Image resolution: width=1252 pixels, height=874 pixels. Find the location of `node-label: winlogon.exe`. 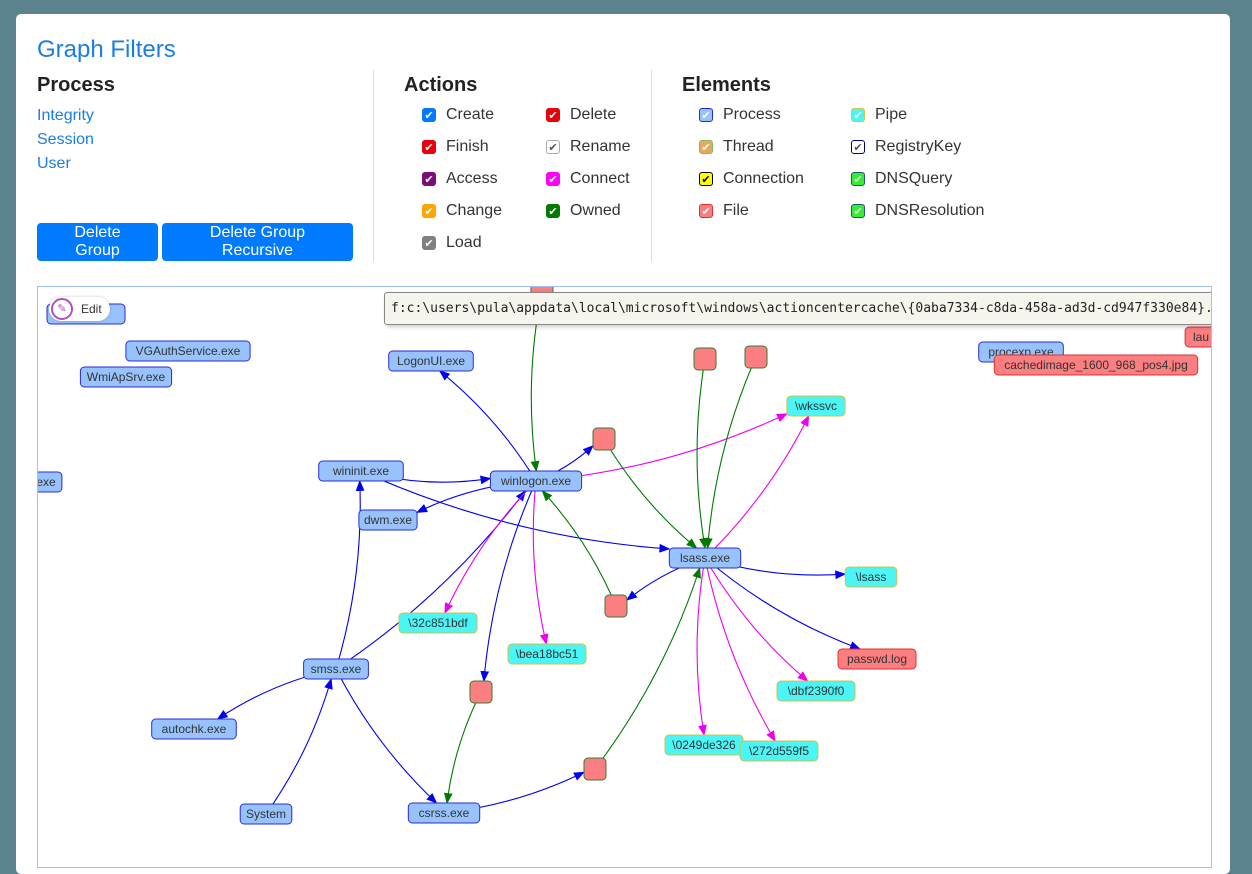

node-label: winlogon.exe is located at coordinates (535, 481).